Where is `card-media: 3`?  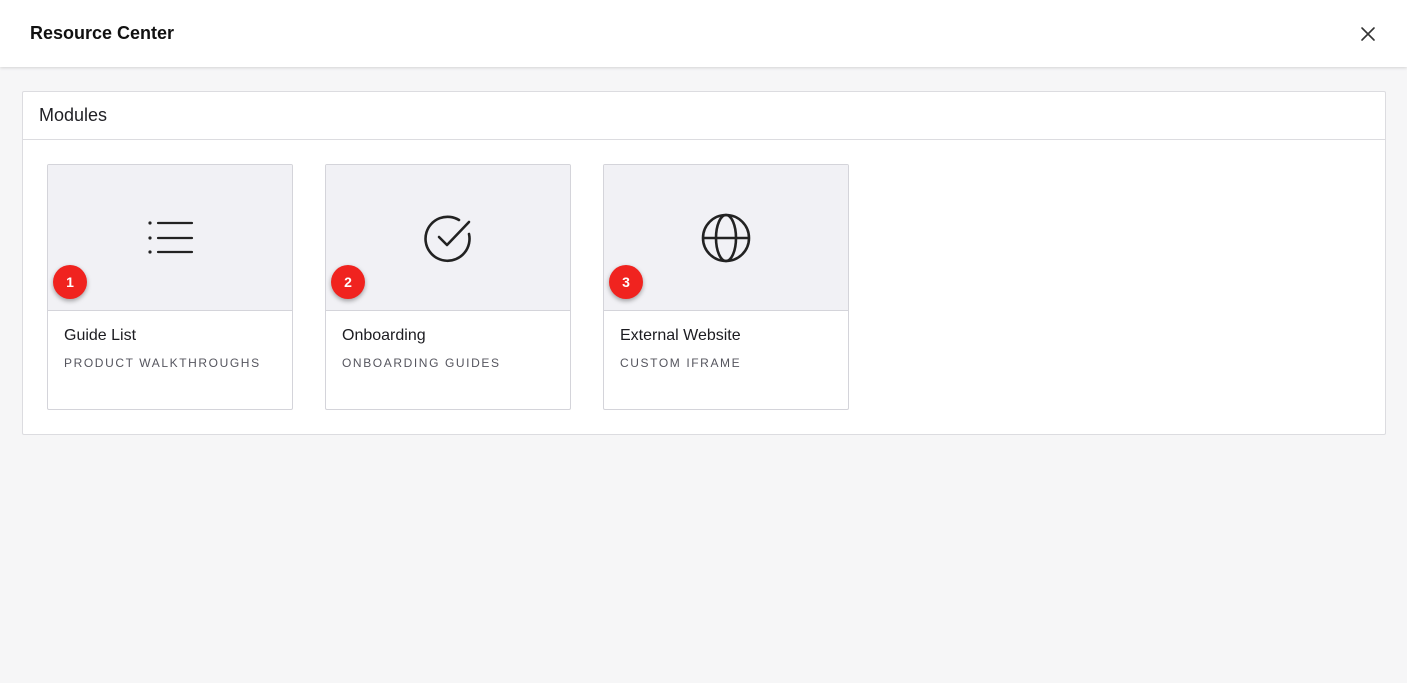
card-media: 3 is located at coordinates (726, 238).